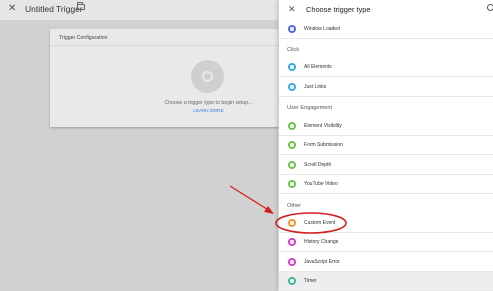 Image resolution: width=493 pixels, height=291 pixels. I want to click on youtube-video-icon, so click(292, 184).